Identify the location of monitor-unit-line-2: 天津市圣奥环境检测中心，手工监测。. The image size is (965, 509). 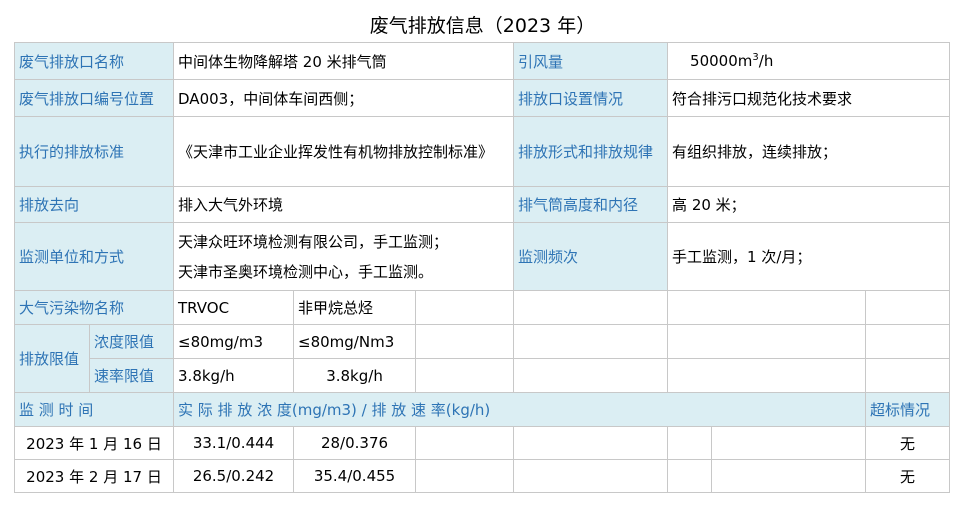
(306, 271).